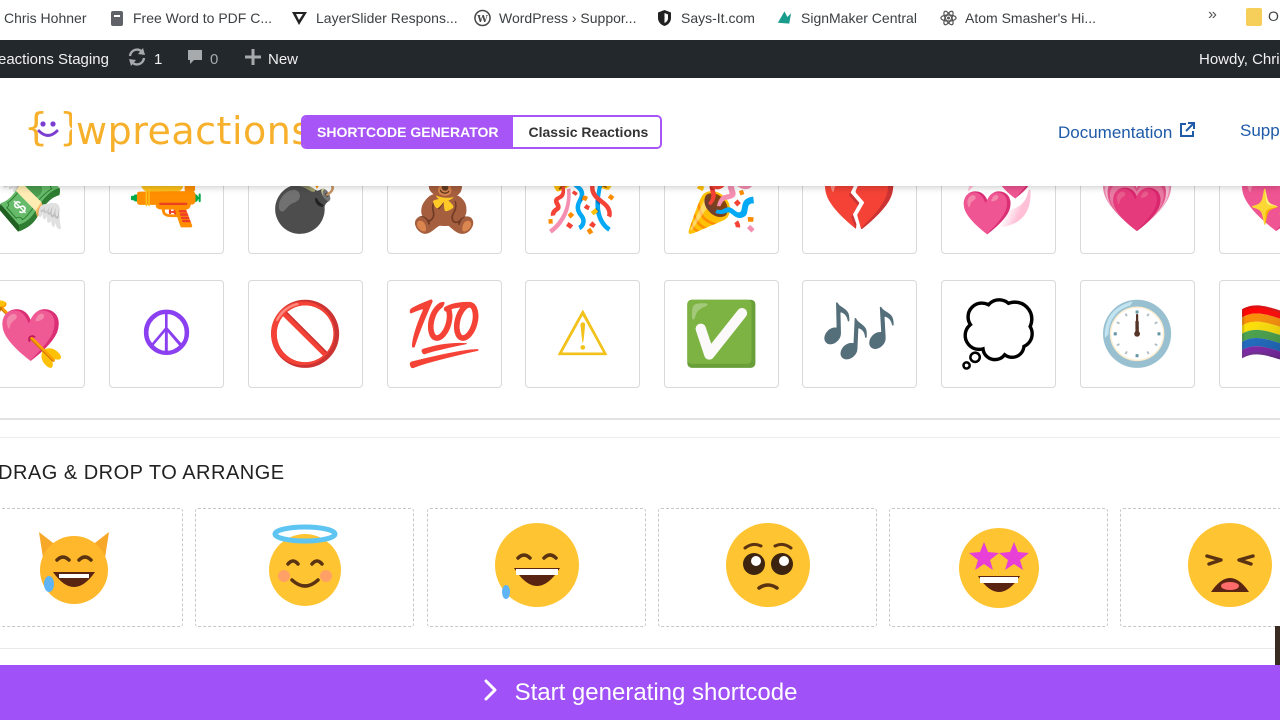 The image size is (1280, 720). I want to click on admin-bar-comments: 0, so click(202, 59).